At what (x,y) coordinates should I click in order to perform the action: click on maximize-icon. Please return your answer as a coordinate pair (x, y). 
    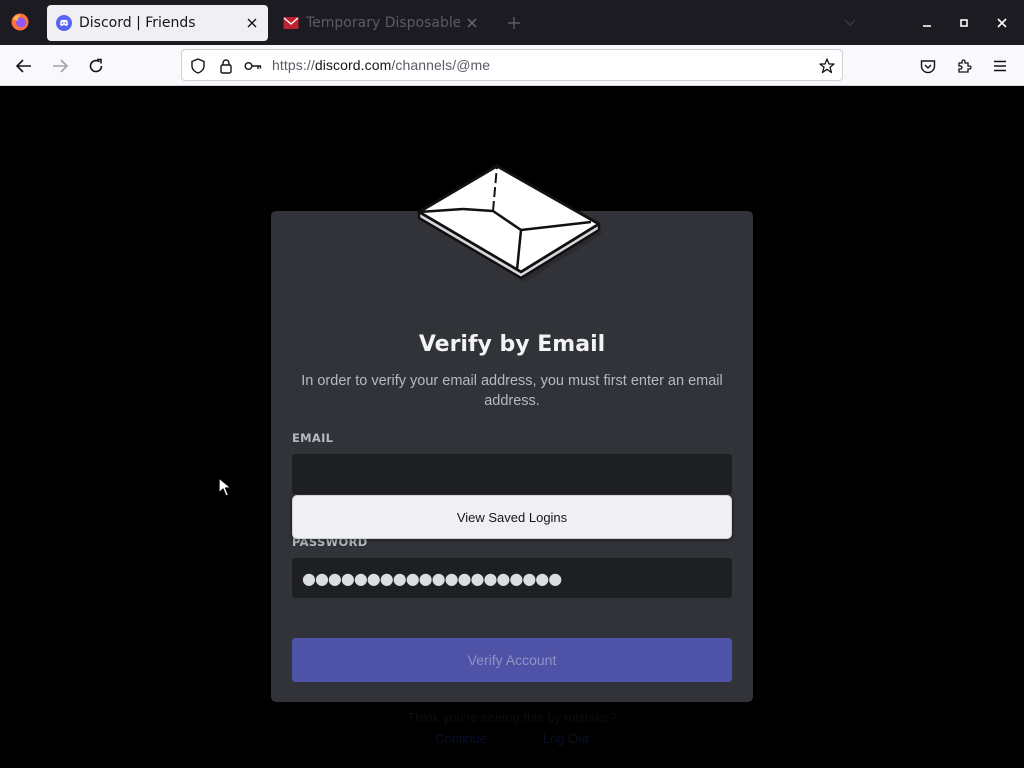
    Looking at the image, I should click on (964, 23).